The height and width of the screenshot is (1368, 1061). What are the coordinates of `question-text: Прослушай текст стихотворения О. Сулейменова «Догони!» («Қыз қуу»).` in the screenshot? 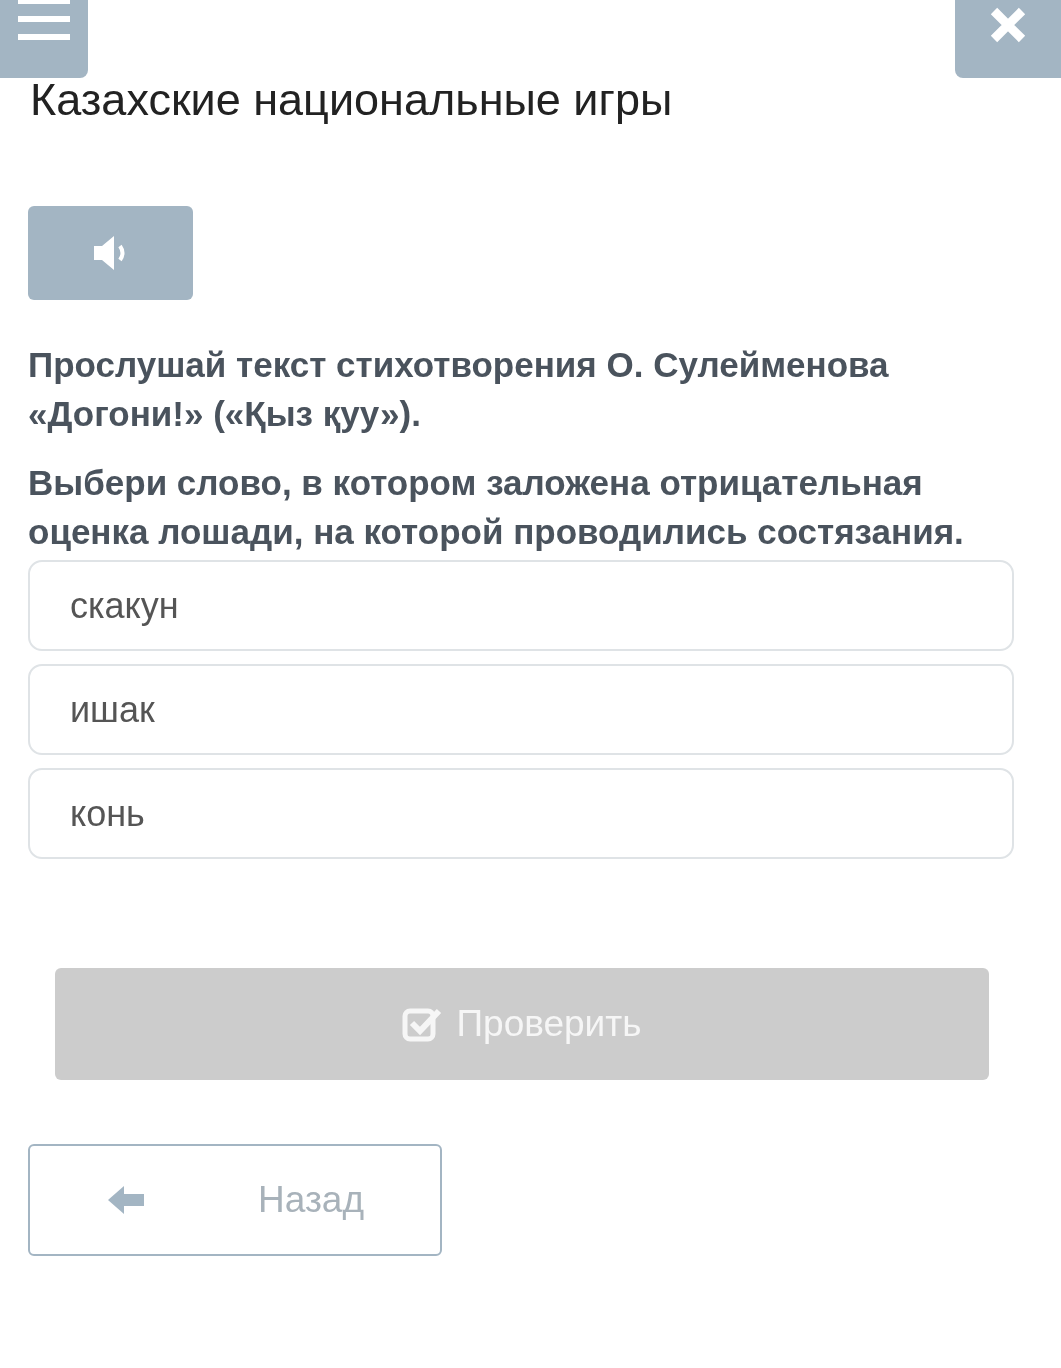 It's located at (459, 389).